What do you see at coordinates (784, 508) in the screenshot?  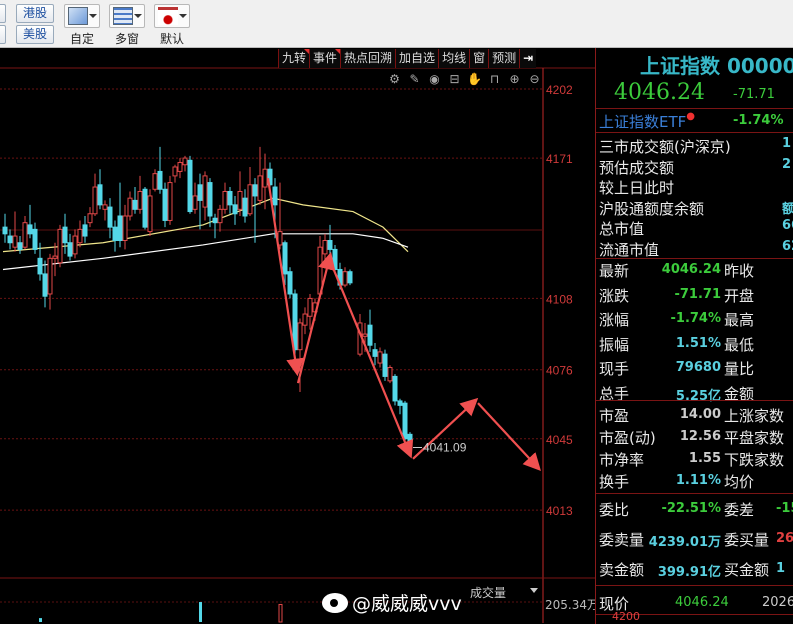 I see `order-value-2: -15` at bounding box center [784, 508].